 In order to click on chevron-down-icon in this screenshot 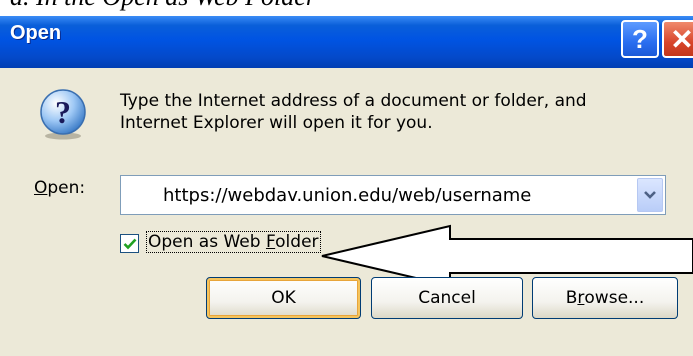, I will do `click(650, 195)`.